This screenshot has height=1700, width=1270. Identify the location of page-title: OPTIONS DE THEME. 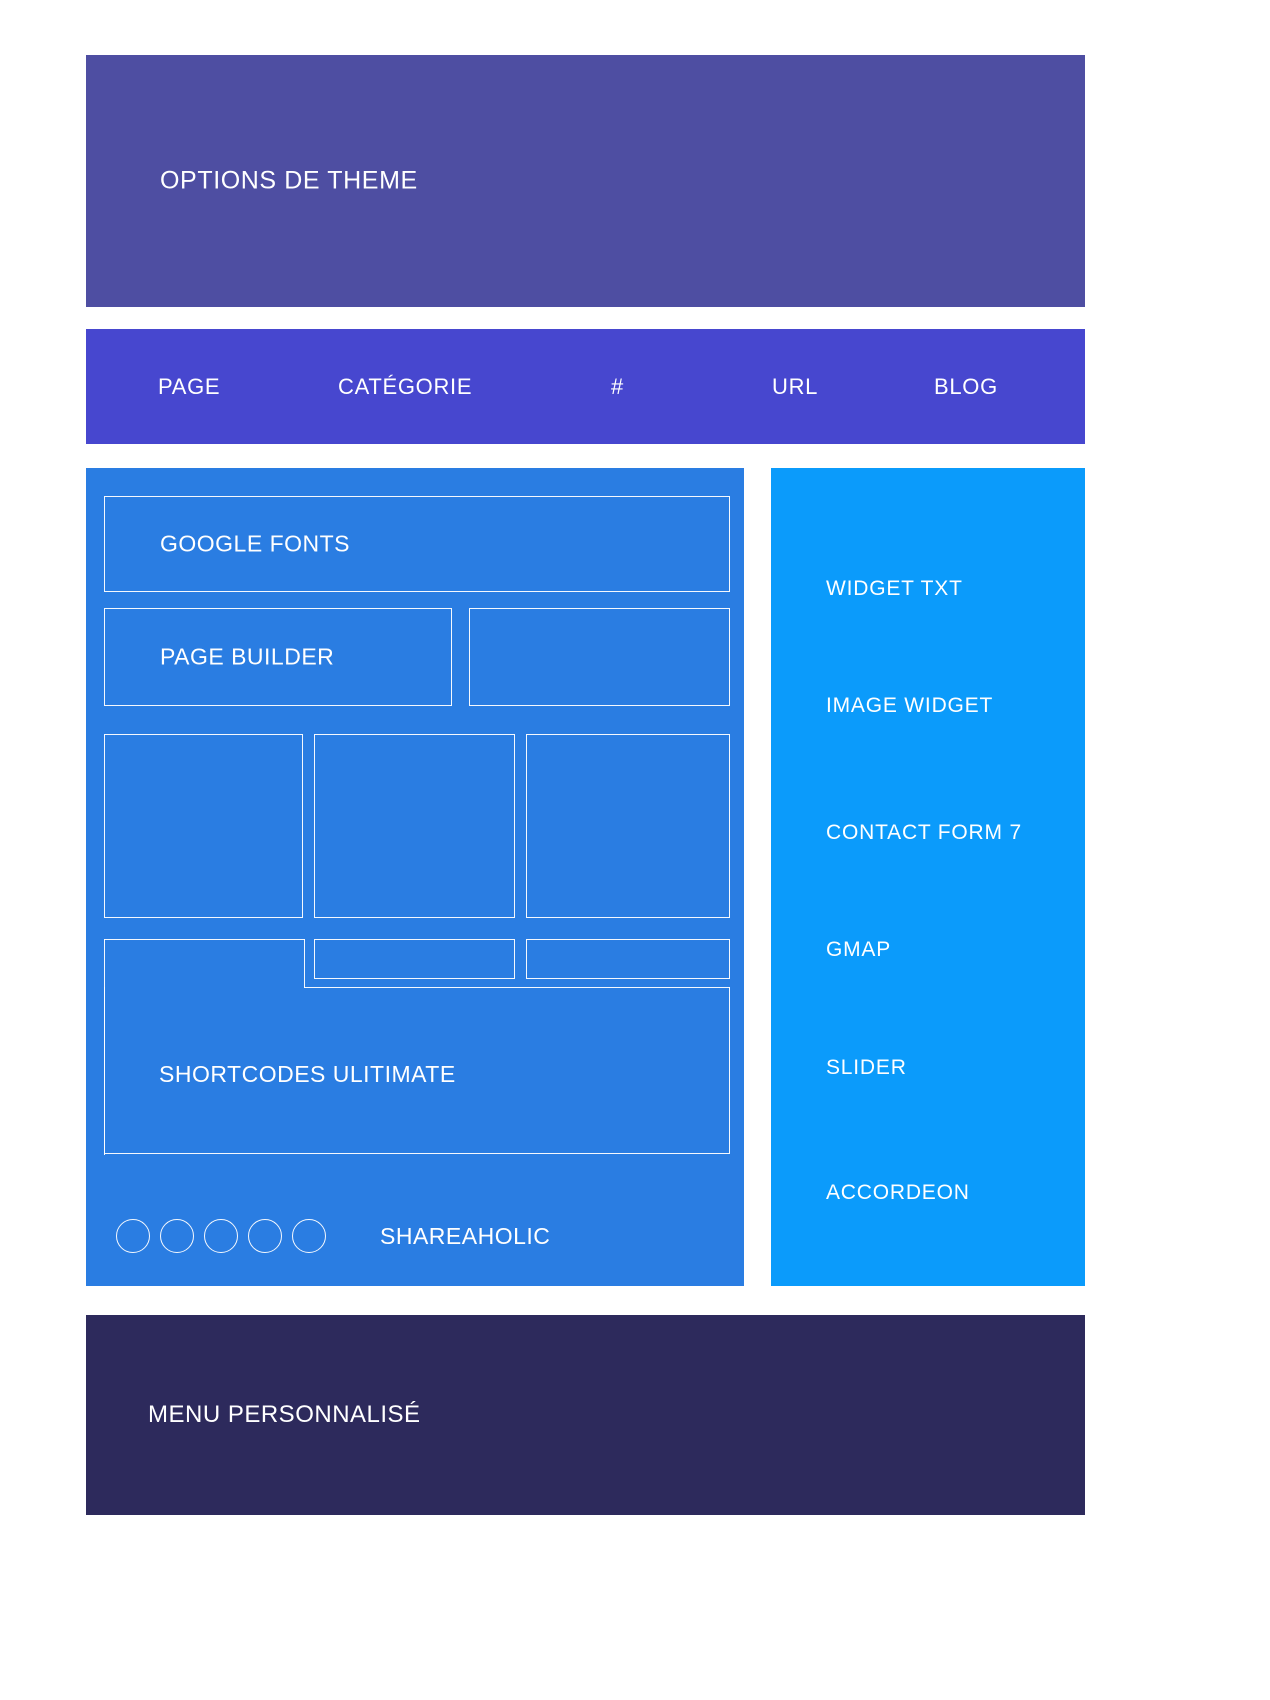
(289, 180).